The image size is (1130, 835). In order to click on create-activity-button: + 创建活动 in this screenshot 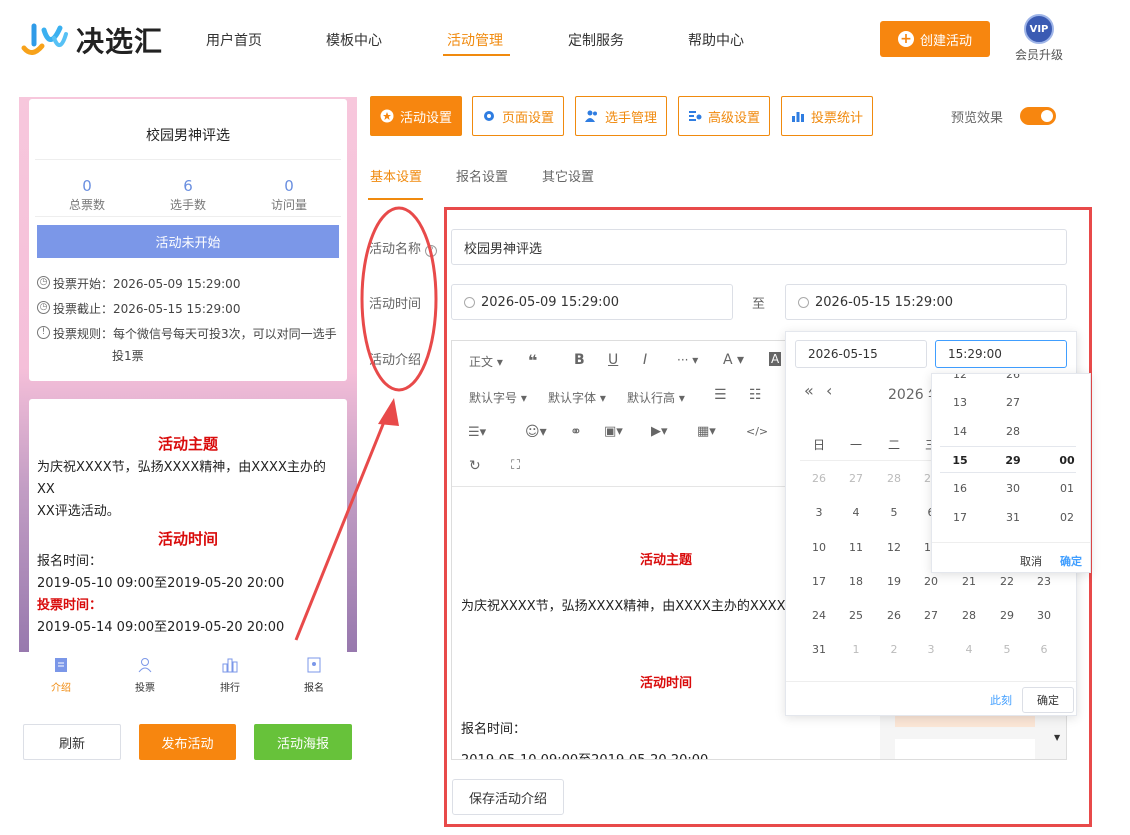, I will do `click(935, 39)`.